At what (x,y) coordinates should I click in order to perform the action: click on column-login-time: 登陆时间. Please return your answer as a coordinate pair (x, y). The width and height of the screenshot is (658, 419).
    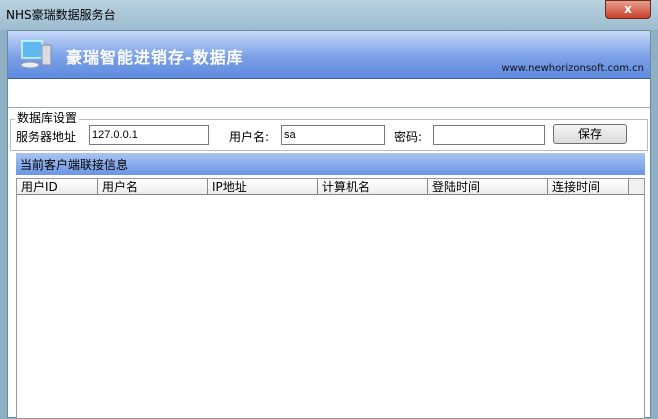
    Looking at the image, I should click on (488, 186).